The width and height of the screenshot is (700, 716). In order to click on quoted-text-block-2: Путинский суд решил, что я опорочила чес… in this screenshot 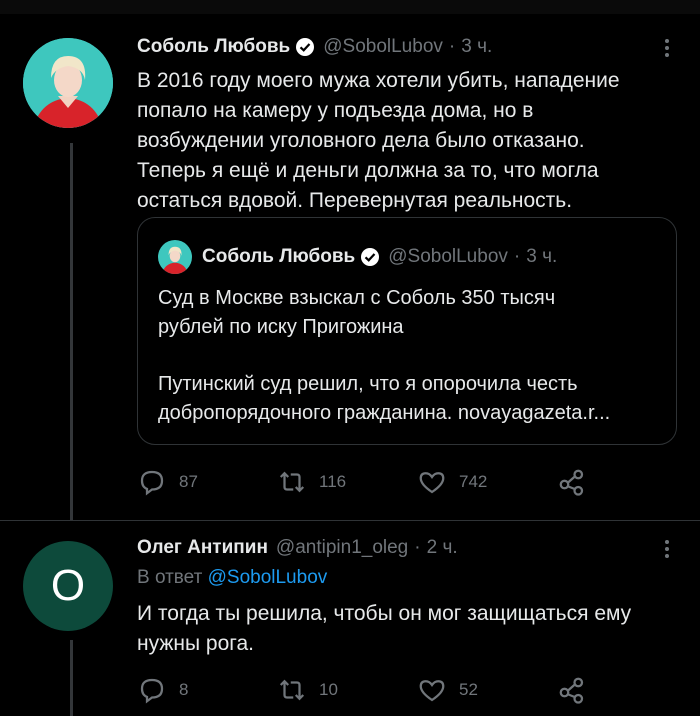, I will do `click(408, 399)`.